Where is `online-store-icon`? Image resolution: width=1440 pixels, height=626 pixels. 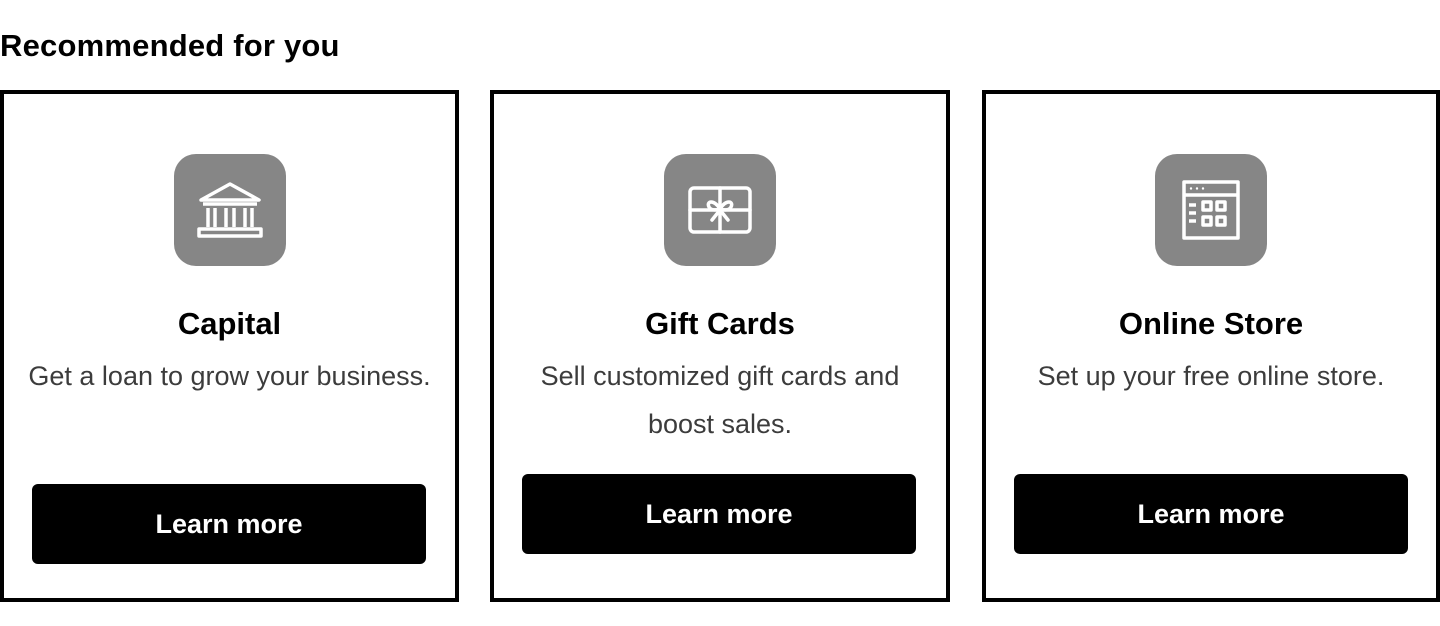
online-store-icon is located at coordinates (1211, 210).